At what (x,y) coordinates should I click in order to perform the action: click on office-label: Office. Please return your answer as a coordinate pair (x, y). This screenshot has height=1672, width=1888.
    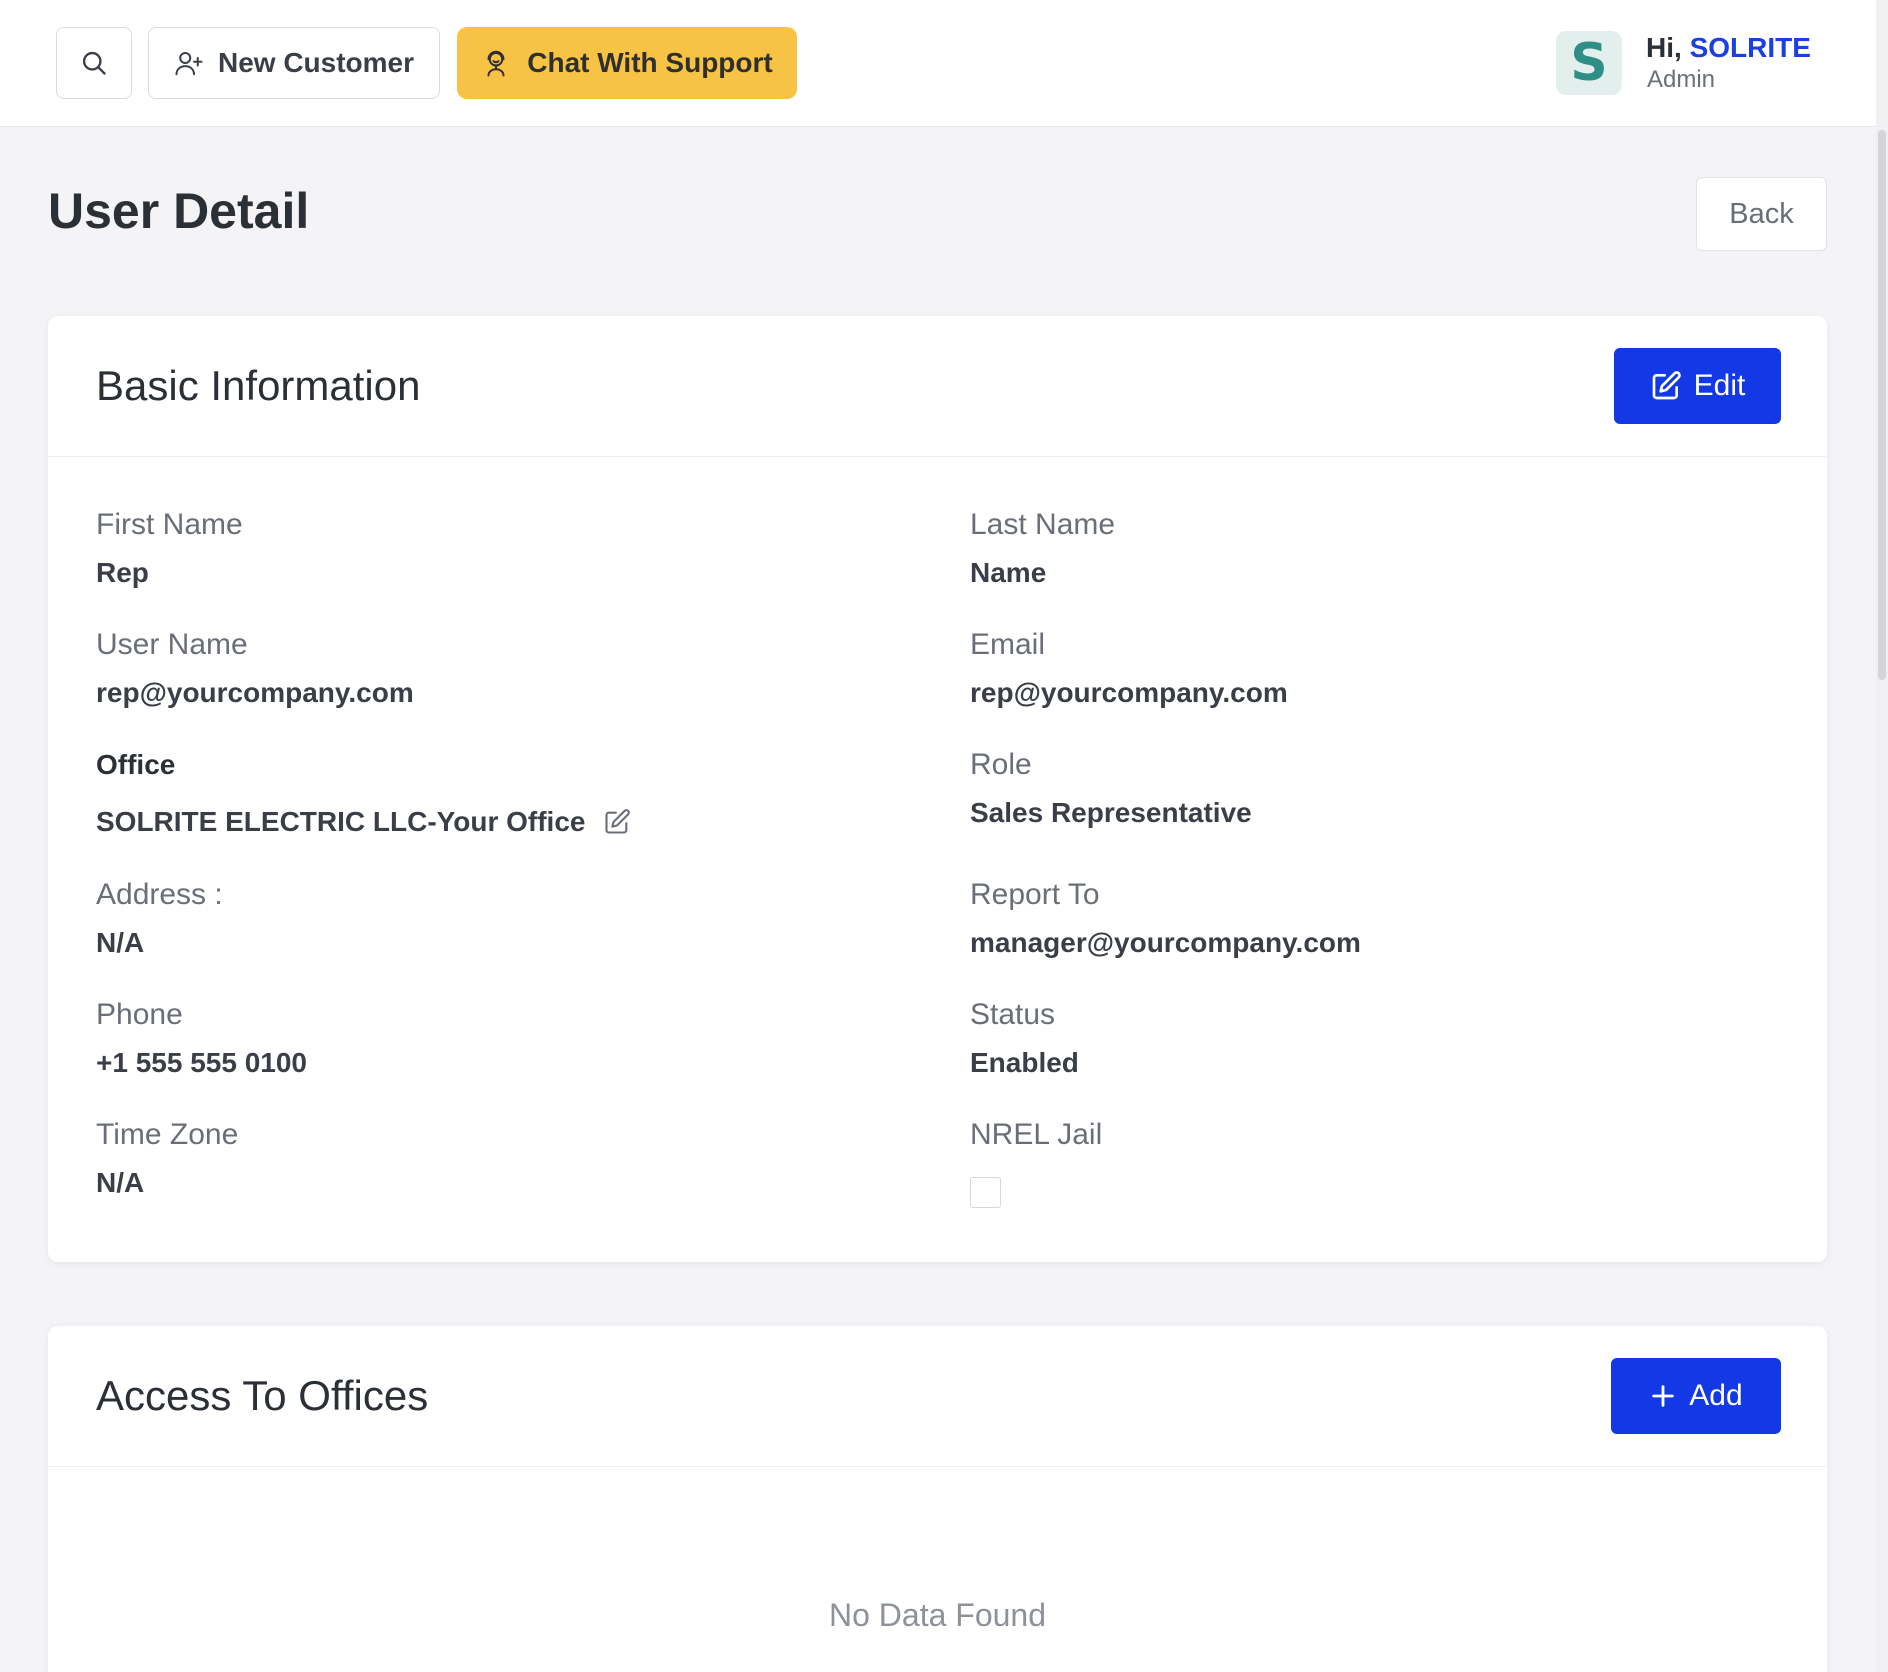
    Looking at the image, I should click on (136, 764).